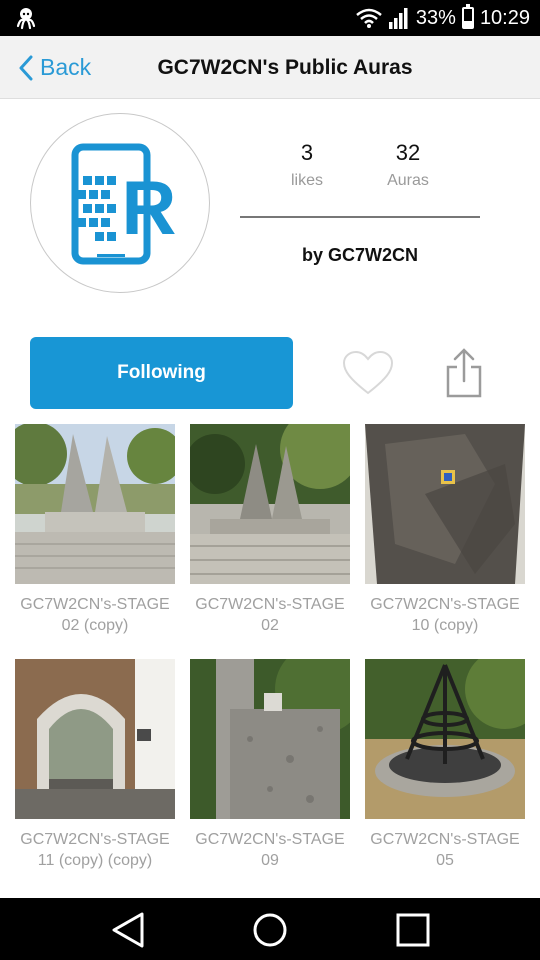 The width and height of the screenshot is (540, 960). What do you see at coordinates (464, 373) in the screenshot?
I see `share-icon` at bounding box center [464, 373].